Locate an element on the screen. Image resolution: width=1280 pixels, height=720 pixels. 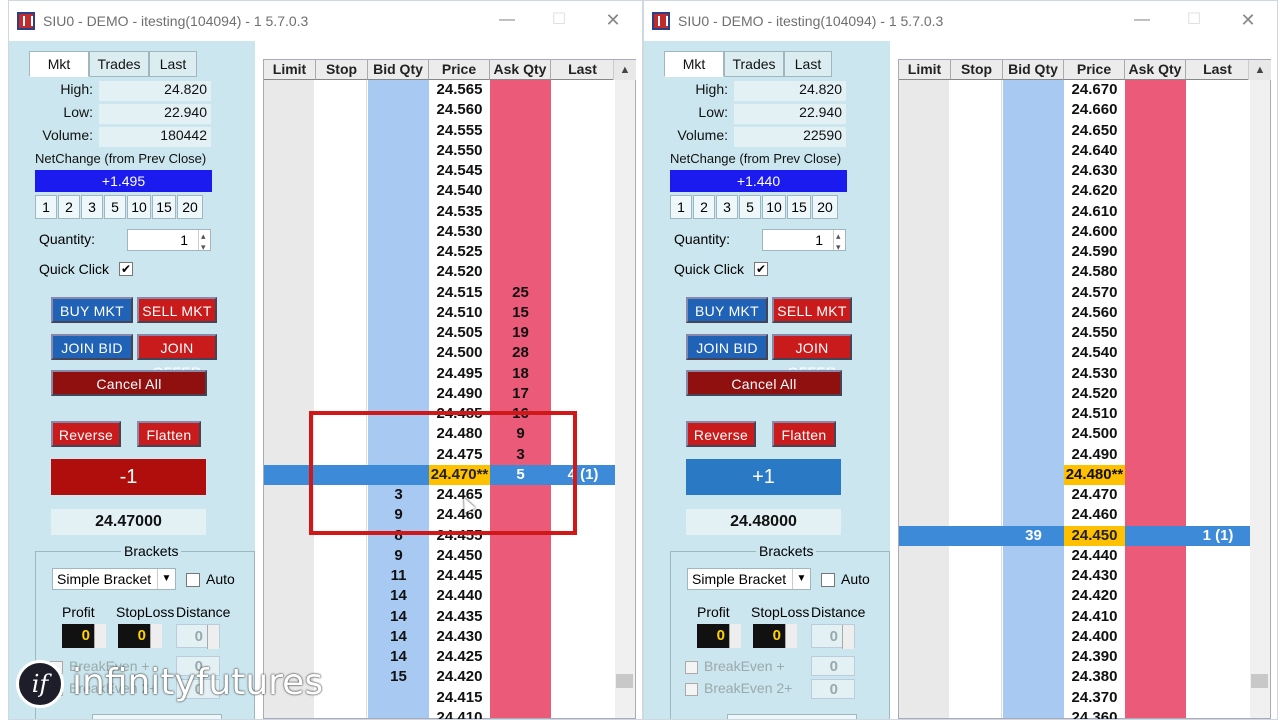
ask-qty-cell: 16 is located at coordinates (520, 414).